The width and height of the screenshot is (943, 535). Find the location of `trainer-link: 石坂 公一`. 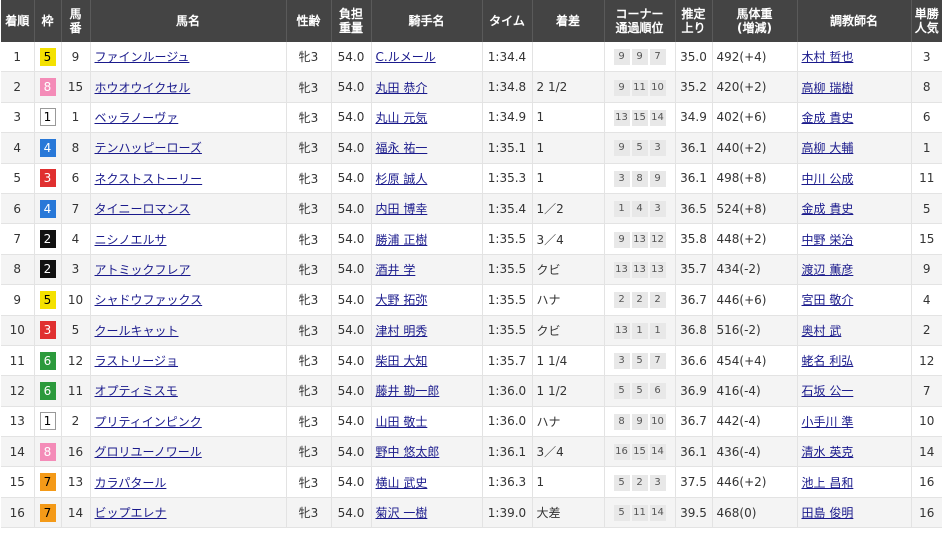

trainer-link: 石坂 公一 is located at coordinates (828, 391).